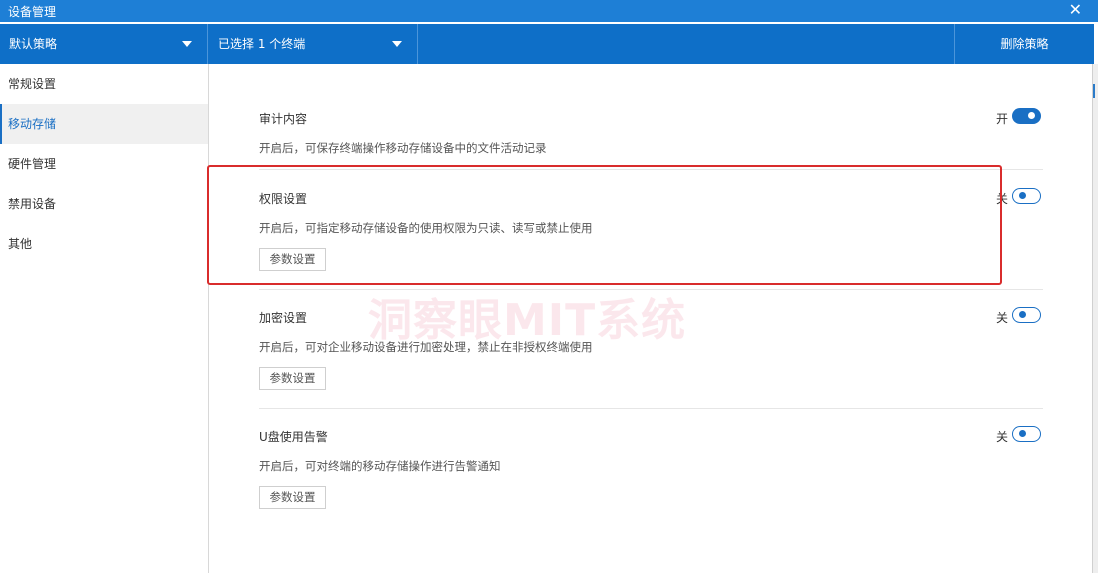 Image resolution: width=1098 pixels, height=573 pixels. I want to click on sidebar-item-general: 常规设置, so click(104, 84).